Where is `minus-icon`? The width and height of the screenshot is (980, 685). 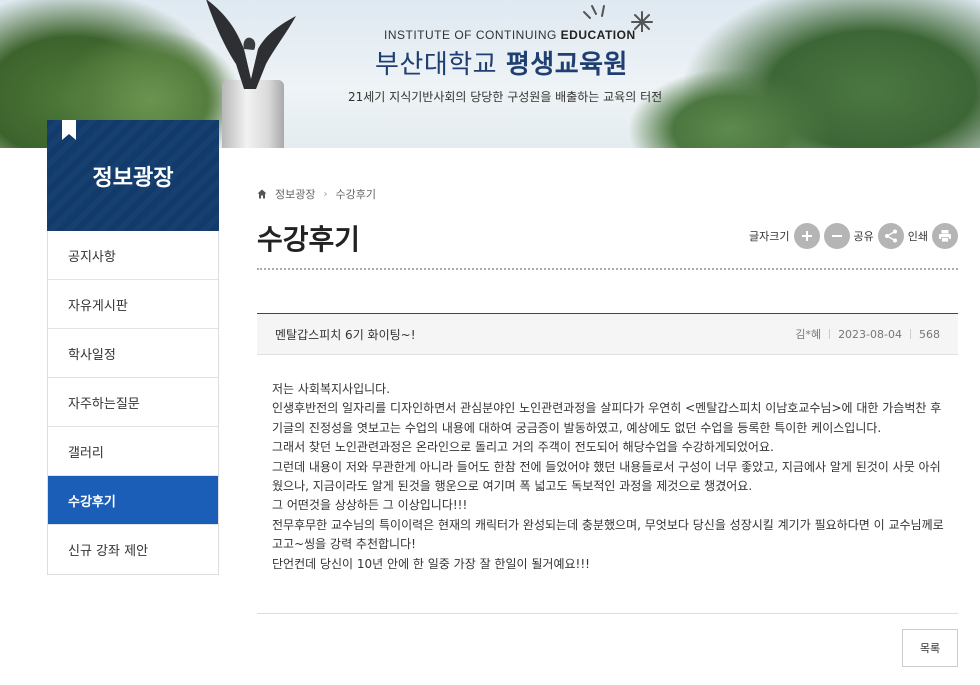
minus-icon is located at coordinates (836, 236).